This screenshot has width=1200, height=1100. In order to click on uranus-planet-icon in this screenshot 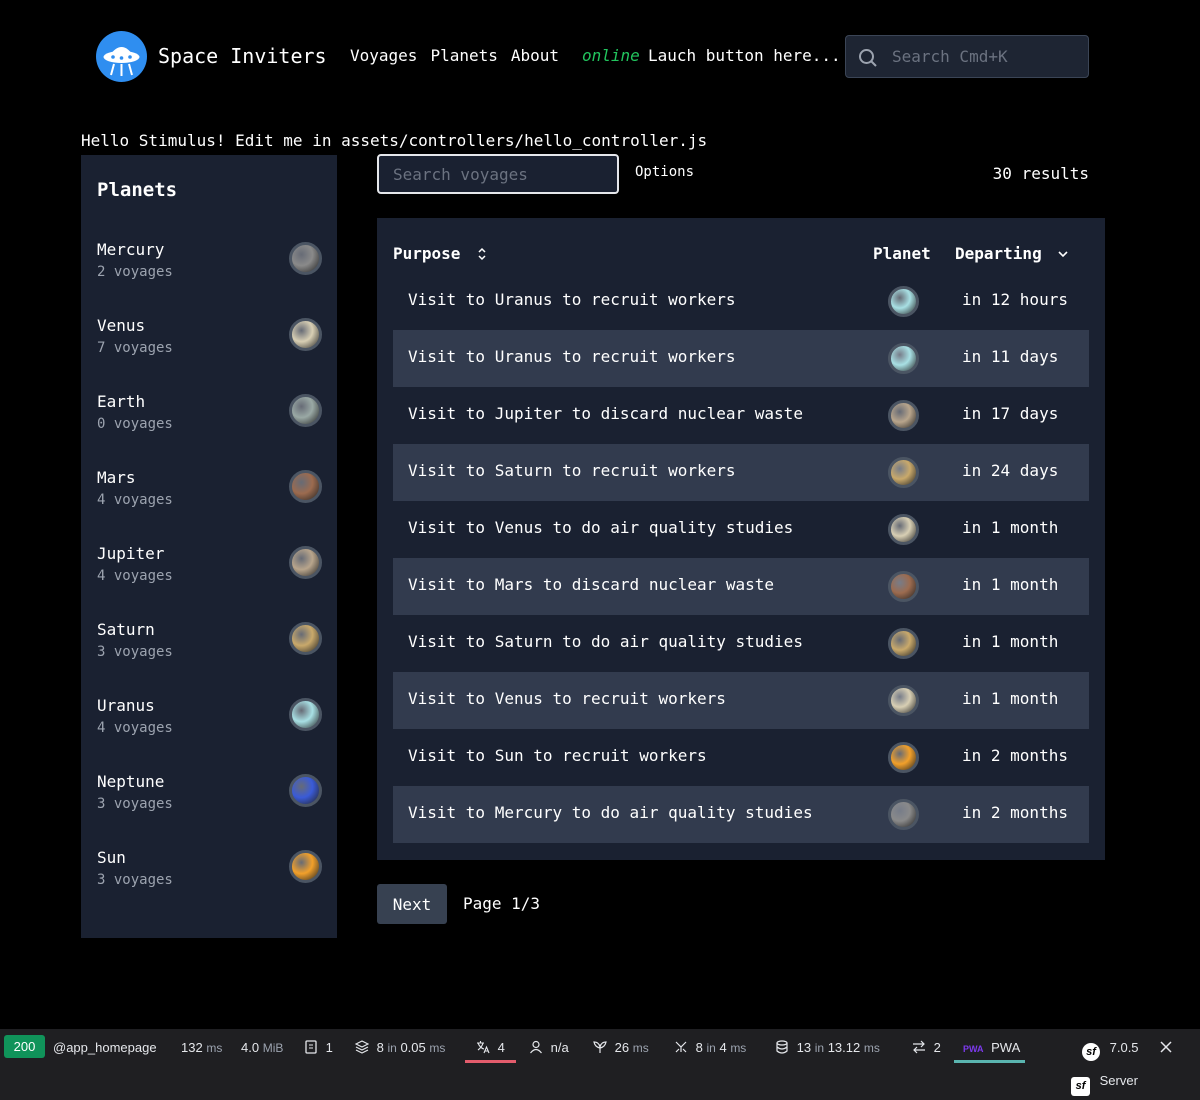, I will do `click(305, 714)`.